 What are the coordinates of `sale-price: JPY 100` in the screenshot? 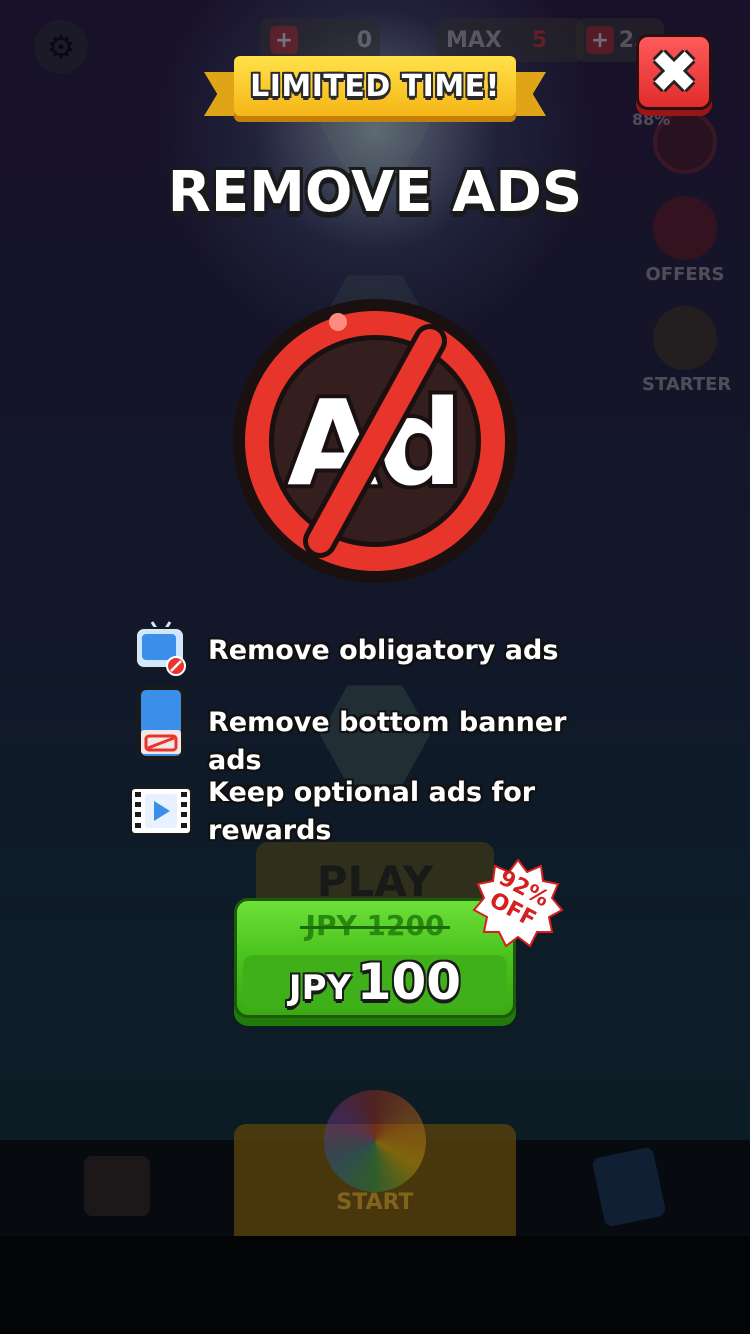 It's located at (375, 982).